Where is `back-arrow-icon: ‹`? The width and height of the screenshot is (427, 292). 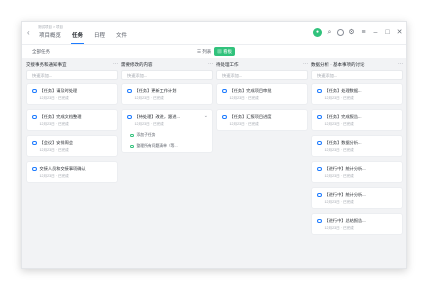 back-arrow-icon: ‹ is located at coordinates (28, 32).